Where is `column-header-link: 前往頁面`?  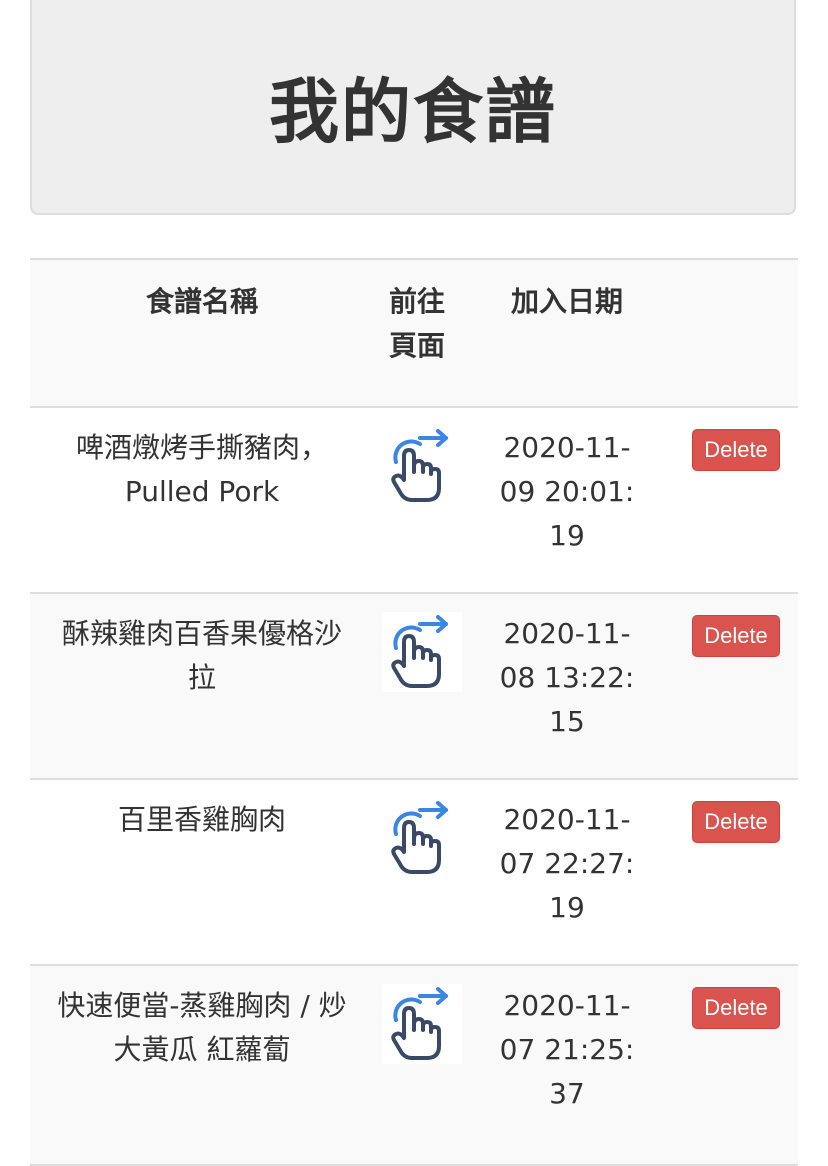
column-header-link: 前往頁面 is located at coordinates (417, 333).